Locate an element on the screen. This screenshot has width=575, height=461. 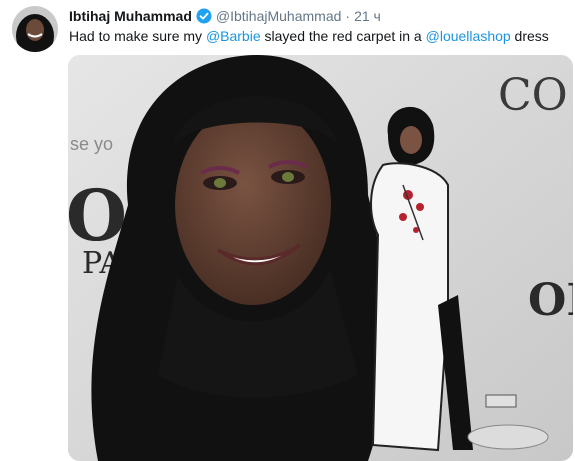
backdrop-text-se-yo: se yo is located at coordinates (91, 144).